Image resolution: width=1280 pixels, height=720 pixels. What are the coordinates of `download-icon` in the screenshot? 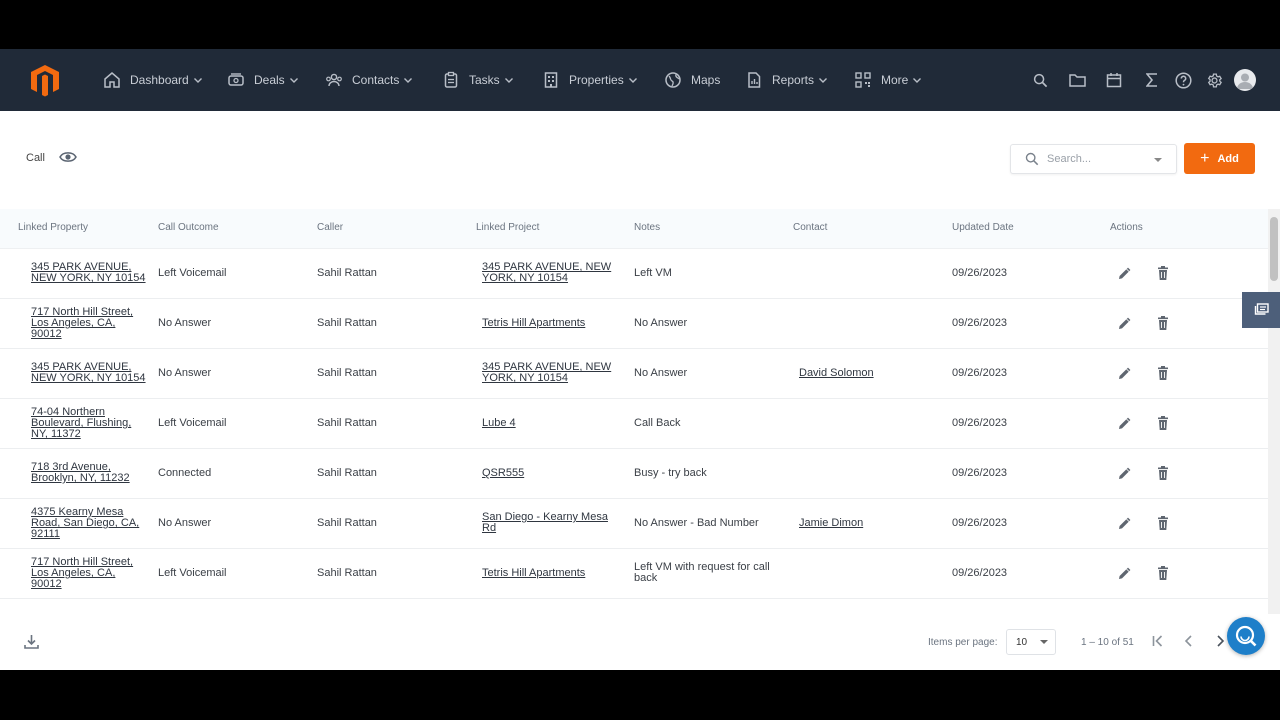 It's located at (31, 641).